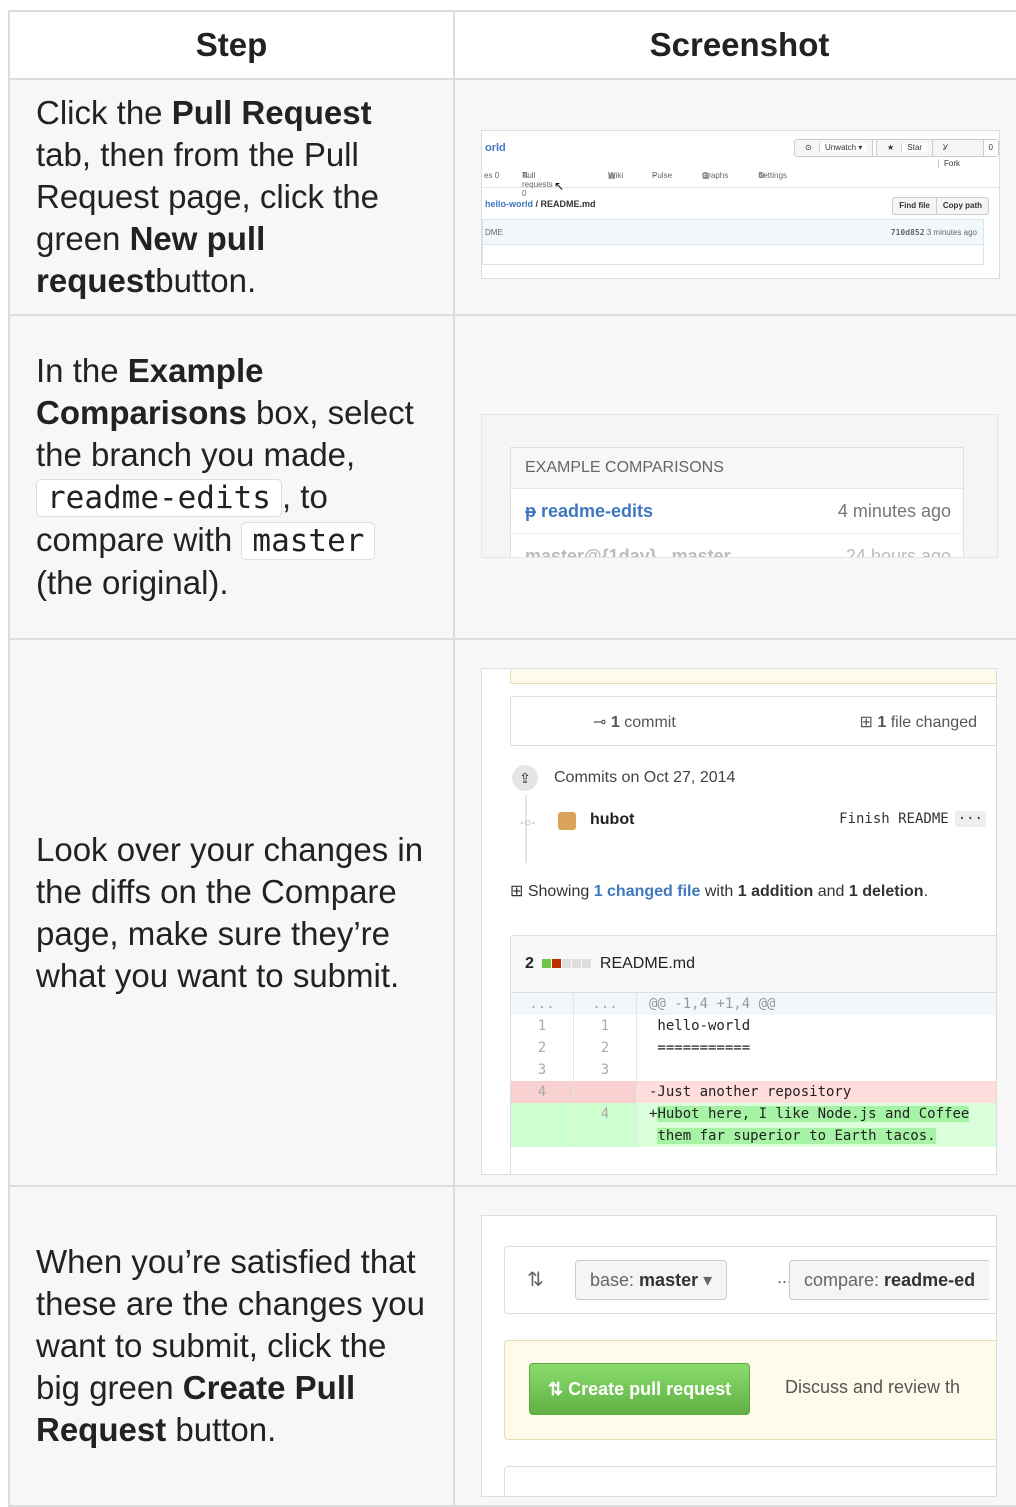  I want to click on expand-button: ···, so click(970, 819).